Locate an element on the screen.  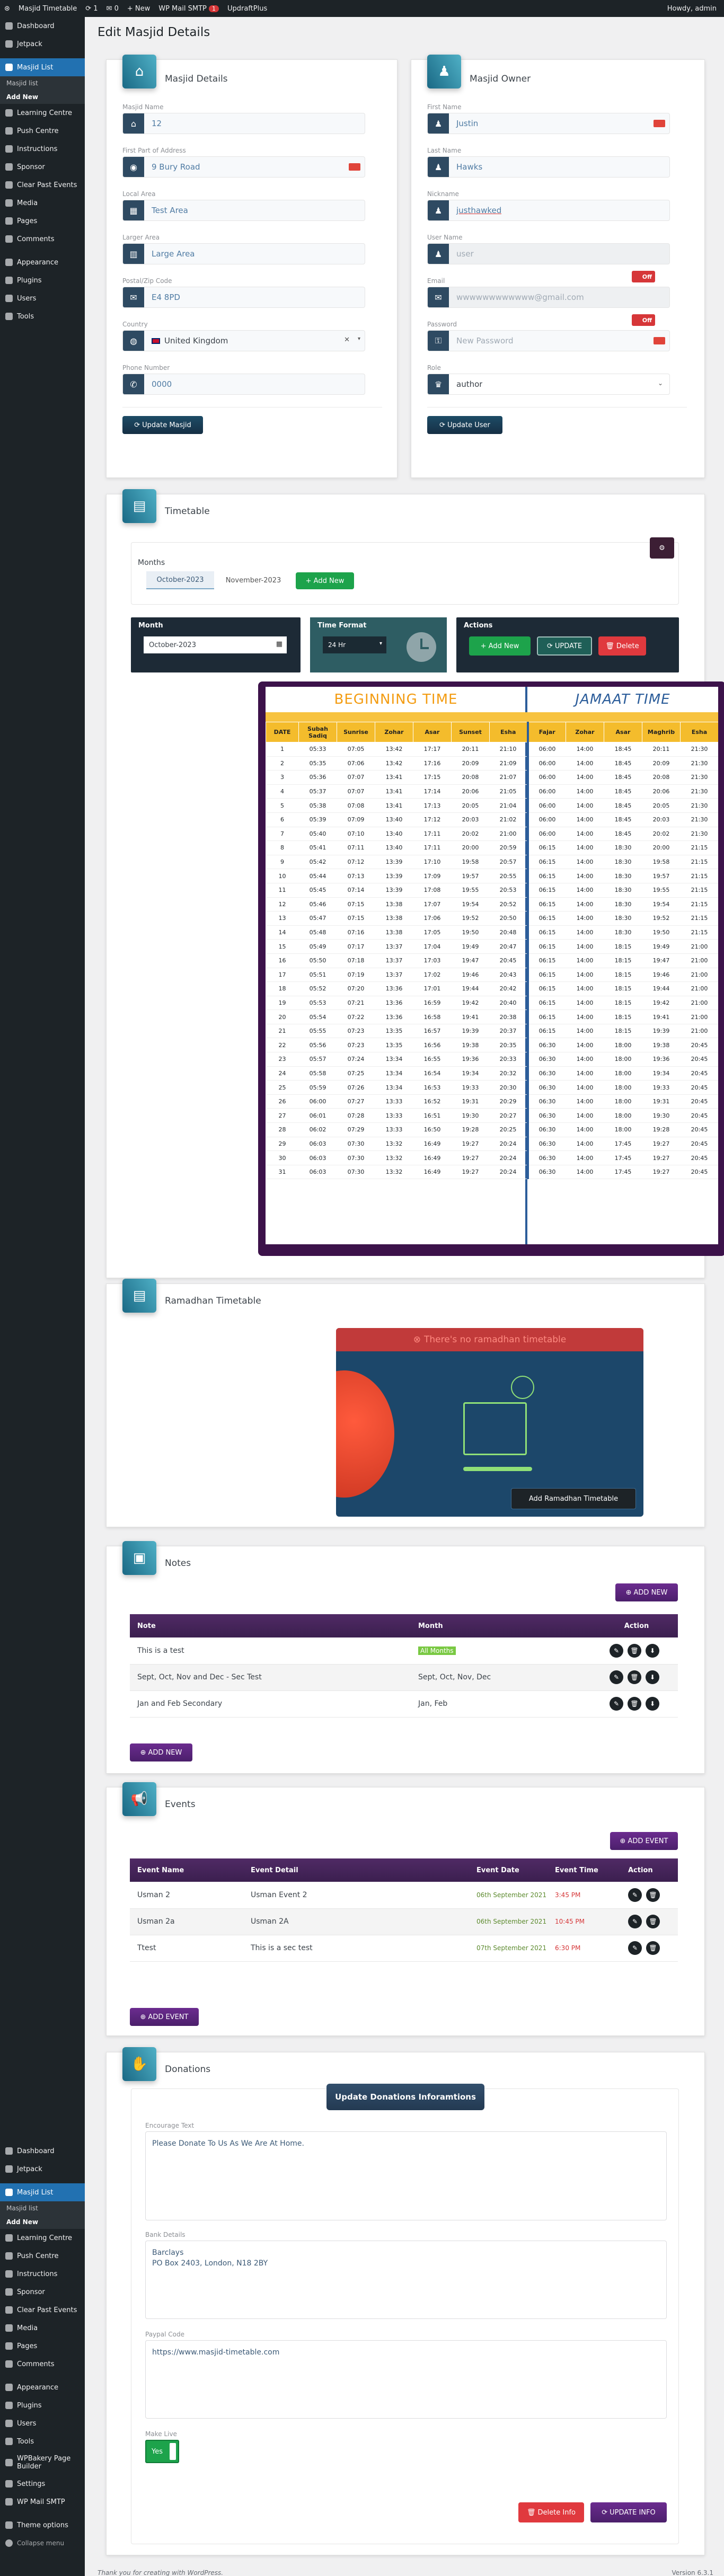
menu-learning-centre: Learning Centre is located at coordinates (42, 113).